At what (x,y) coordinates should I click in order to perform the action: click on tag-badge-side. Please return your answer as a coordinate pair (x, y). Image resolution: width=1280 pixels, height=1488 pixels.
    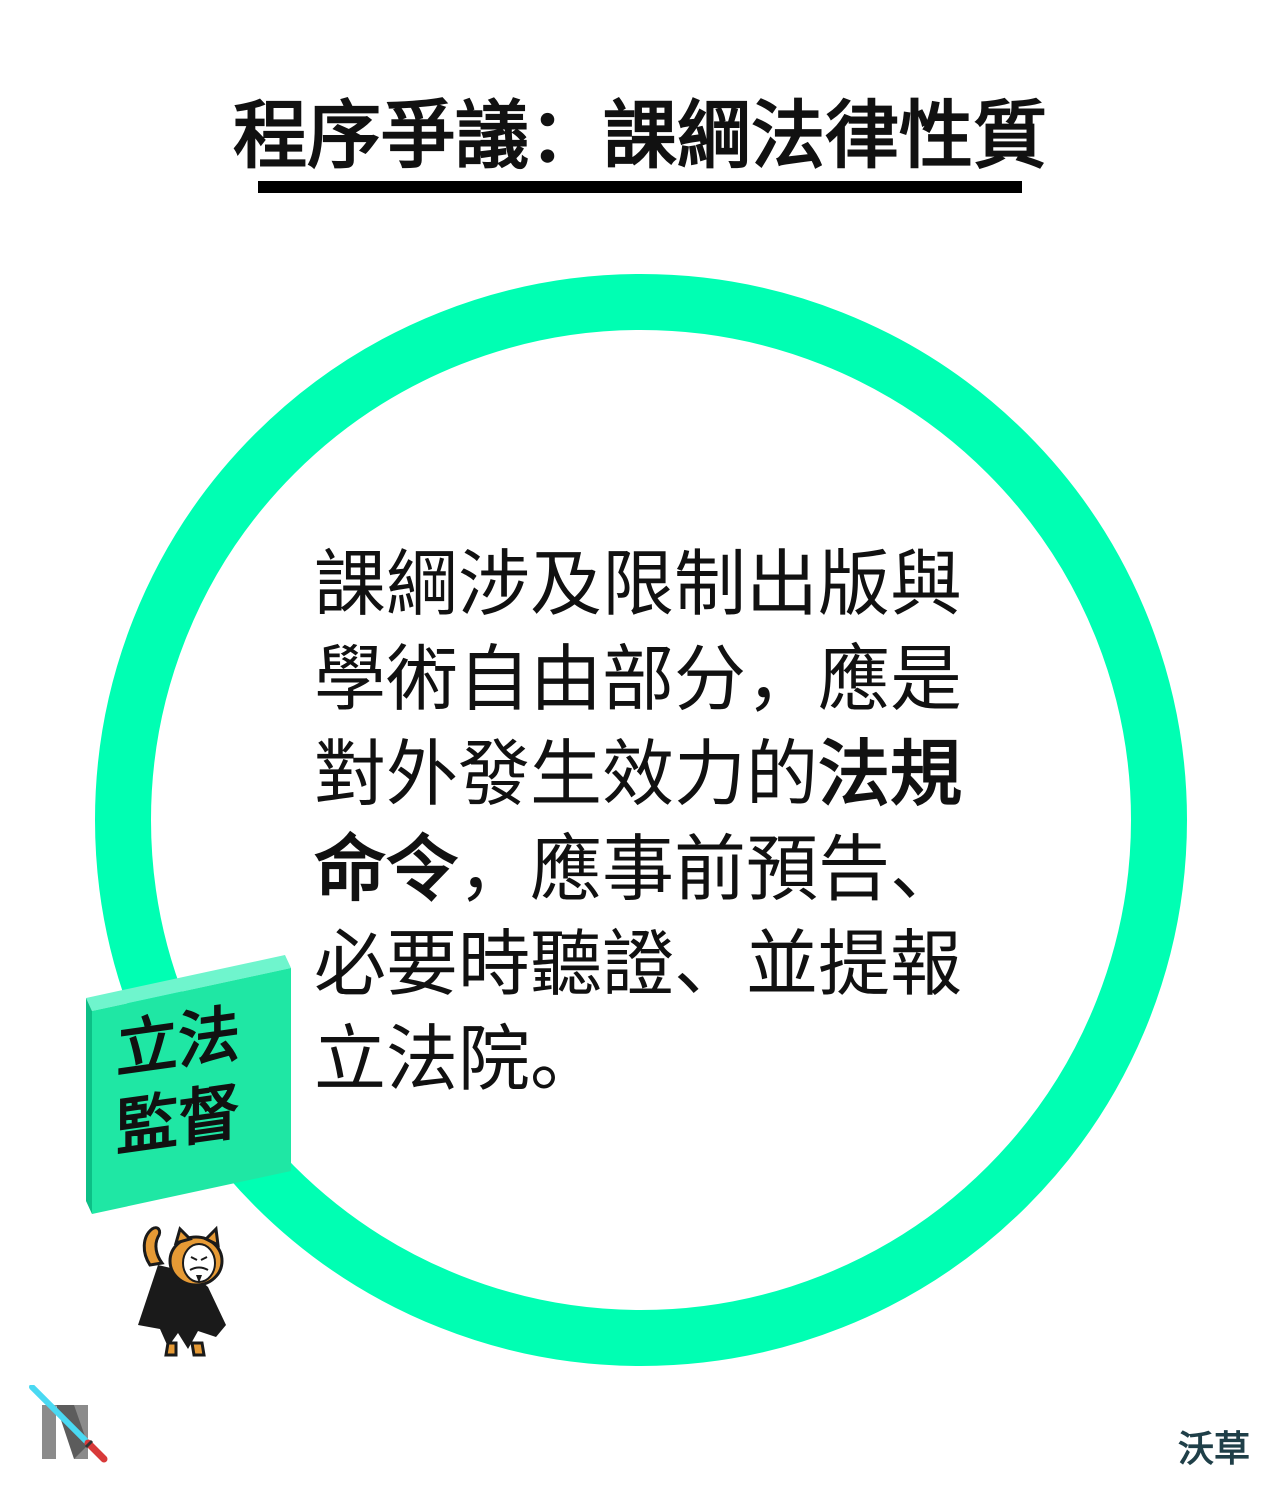
    Looking at the image, I should click on (89, 1106).